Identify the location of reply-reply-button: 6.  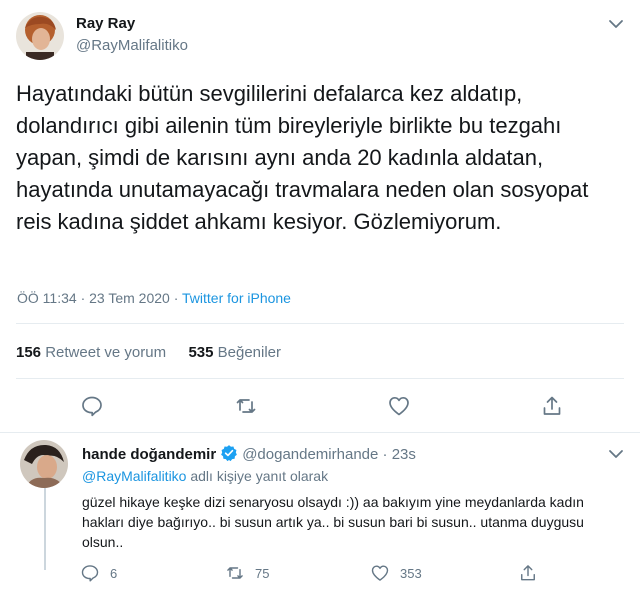
(98, 573).